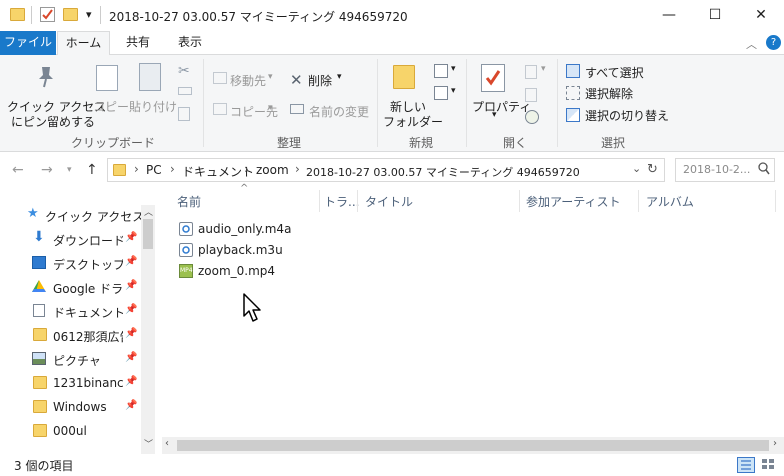  Describe the element at coordinates (89, 14) in the screenshot. I see `qat-dropdown-icon: ▾` at that location.